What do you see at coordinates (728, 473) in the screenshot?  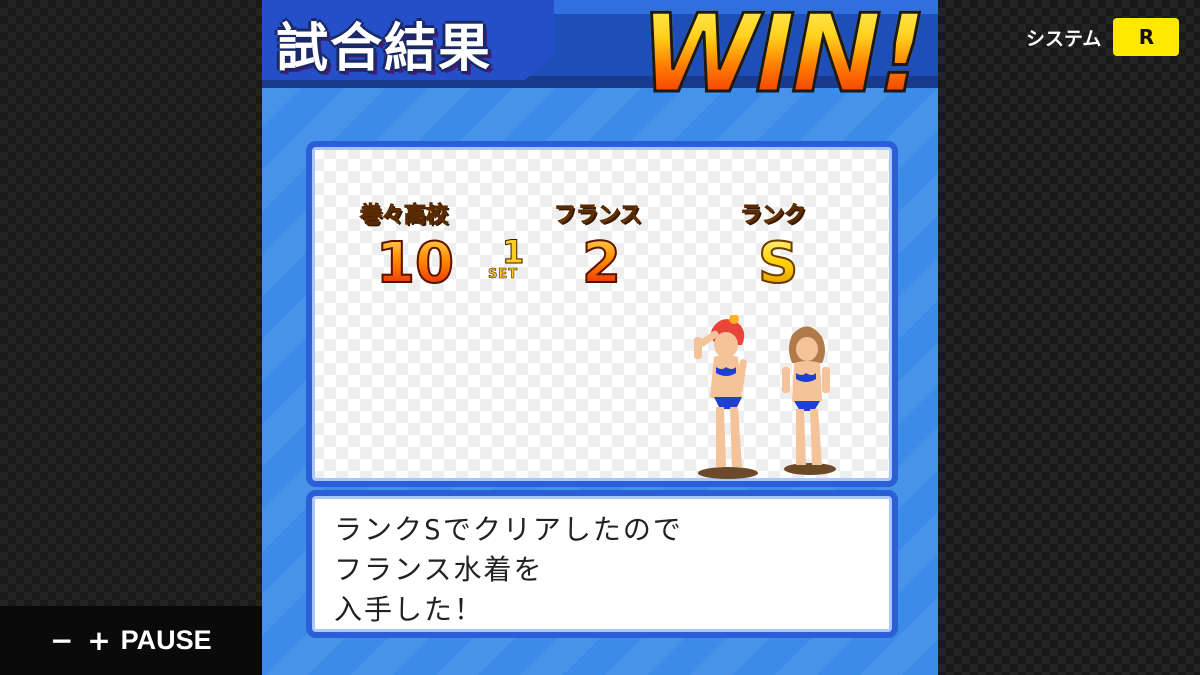 I see `player1-shadow` at bounding box center [728, 473].